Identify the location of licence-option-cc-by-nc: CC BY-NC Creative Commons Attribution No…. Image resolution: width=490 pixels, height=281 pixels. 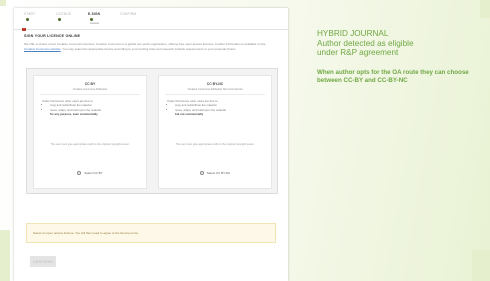
(215, 132).